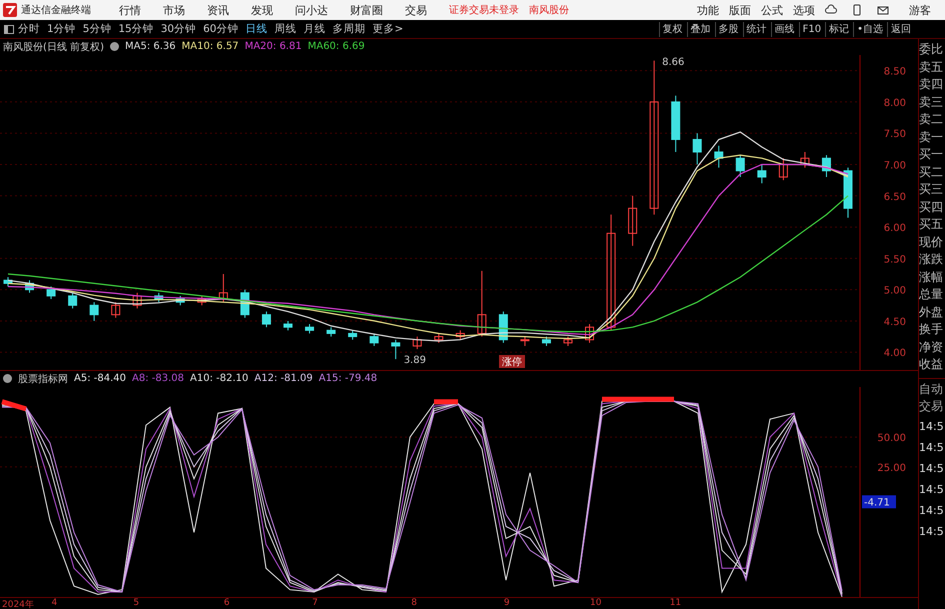  Describe the element at coordinates (895, 291) in the screenshot. I see `axis-tick-label: 5.00` at that location.